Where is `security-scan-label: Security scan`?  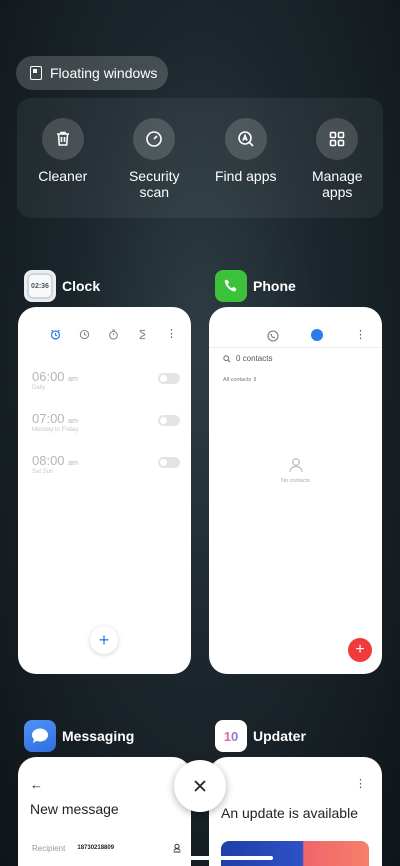 security-scan-label: Security scan is located at coordinates (154, 184).